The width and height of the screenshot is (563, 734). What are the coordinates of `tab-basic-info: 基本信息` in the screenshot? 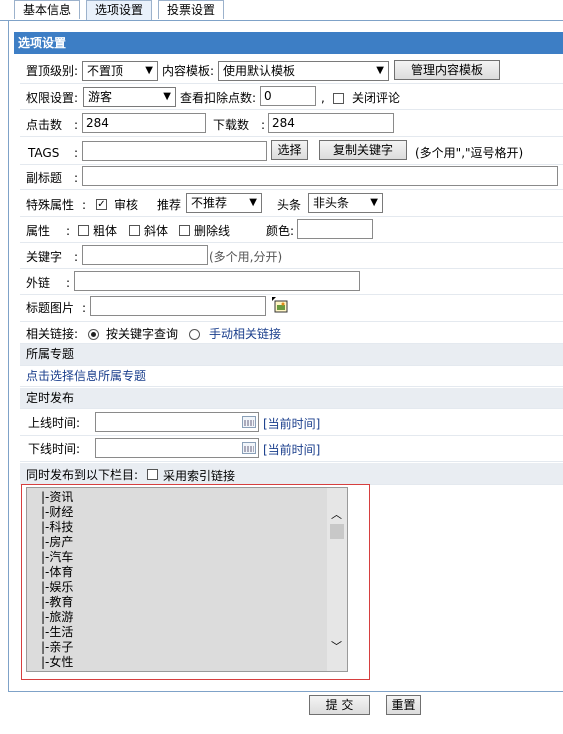 It's located at (47, 9).